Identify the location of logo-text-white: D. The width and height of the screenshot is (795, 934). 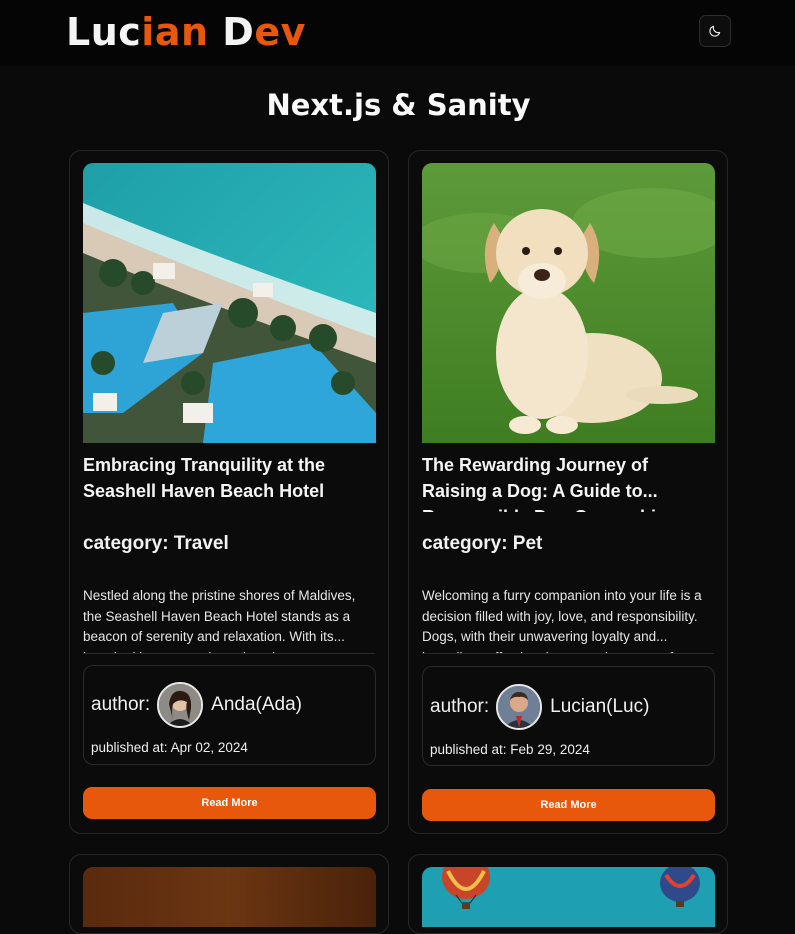
(231, 32).